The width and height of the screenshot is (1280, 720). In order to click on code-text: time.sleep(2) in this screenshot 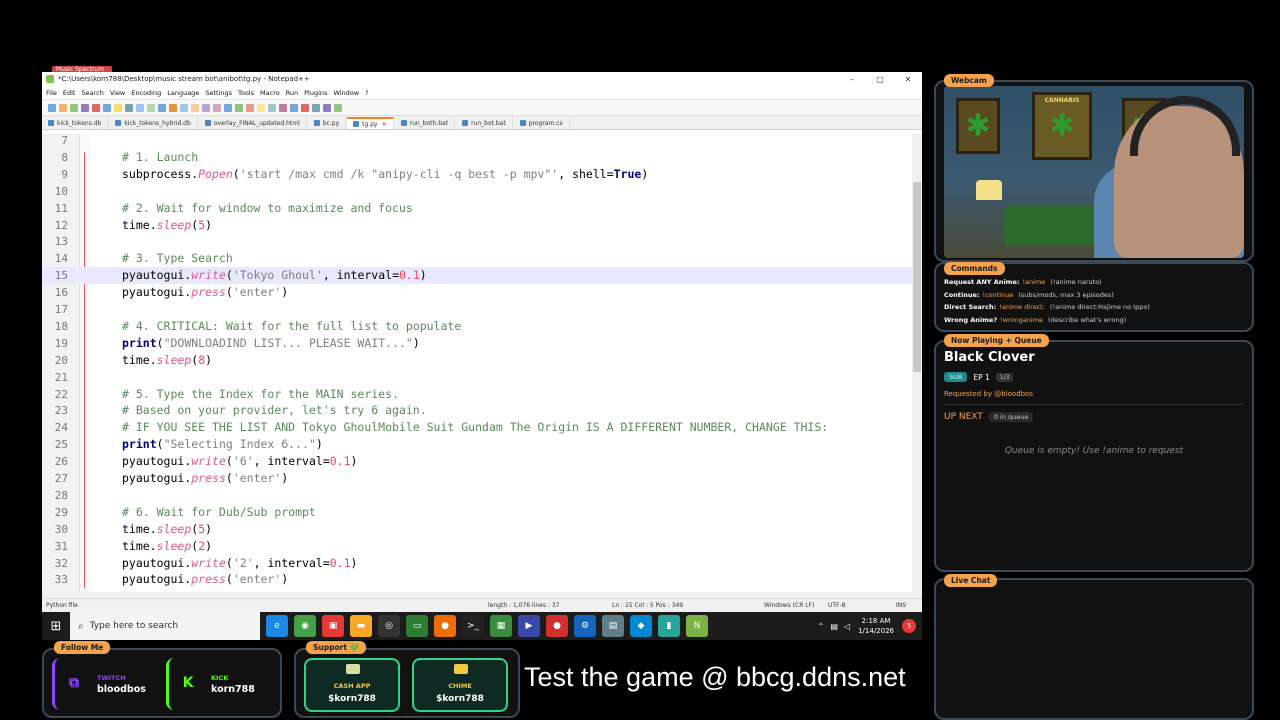, I will do `click(167, 546)`.